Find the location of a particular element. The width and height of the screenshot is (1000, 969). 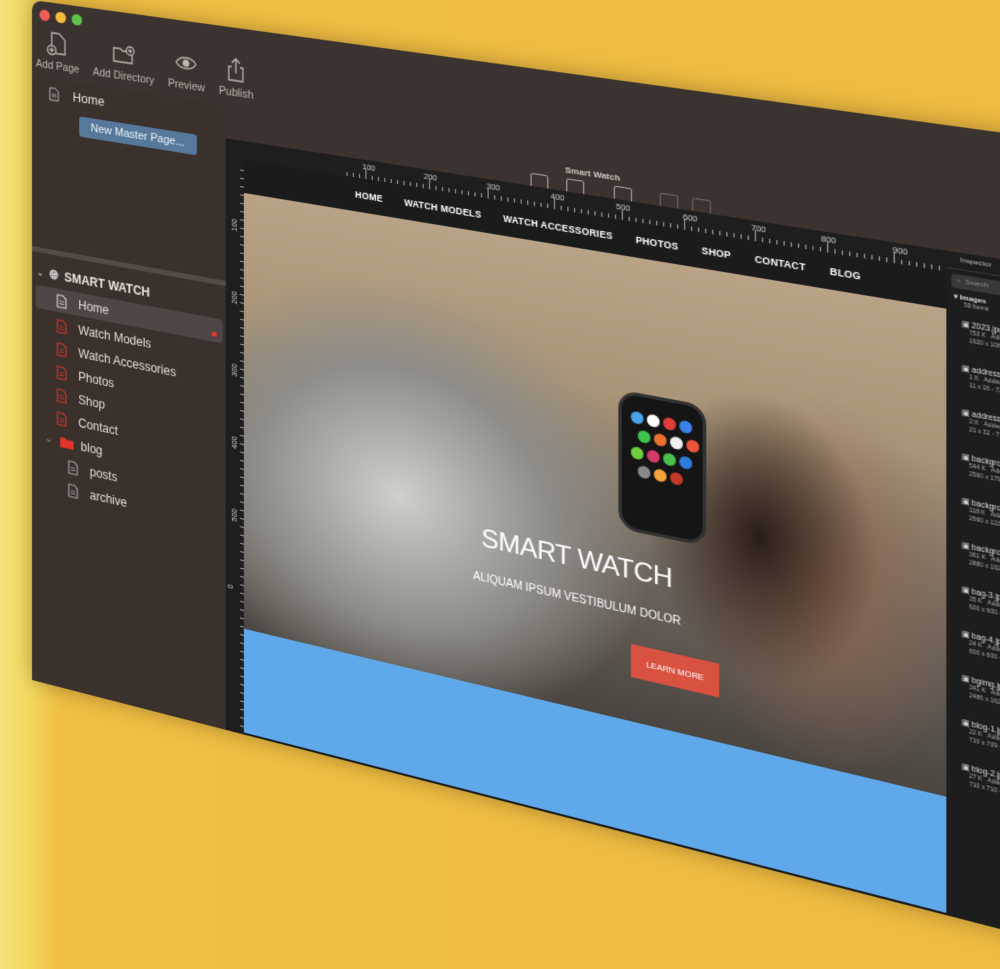

learn-more-button: LEARN MORE is located at coordinates (675, 670).